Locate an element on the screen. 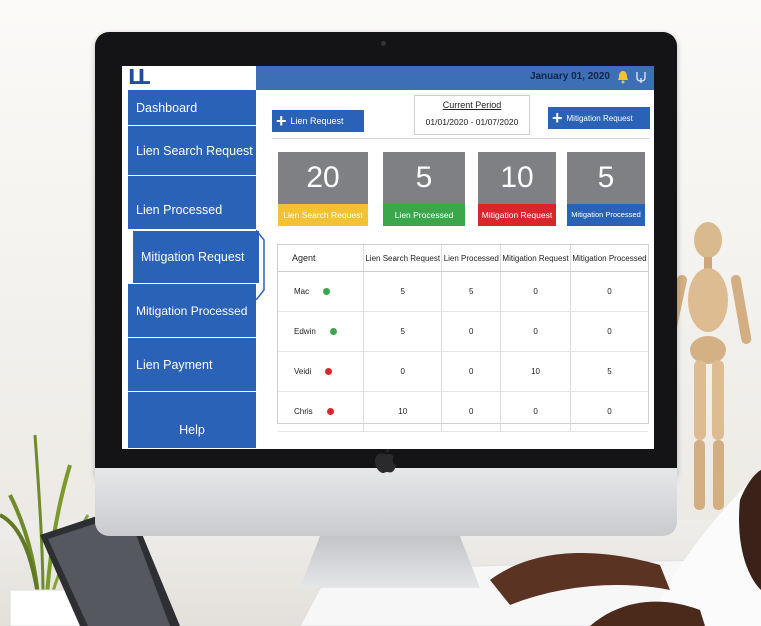 Image resolution: width=761 pixels, height=626 pixels. mitigation-request-button: + Mitigation Request is located at coordinates (599, 118).